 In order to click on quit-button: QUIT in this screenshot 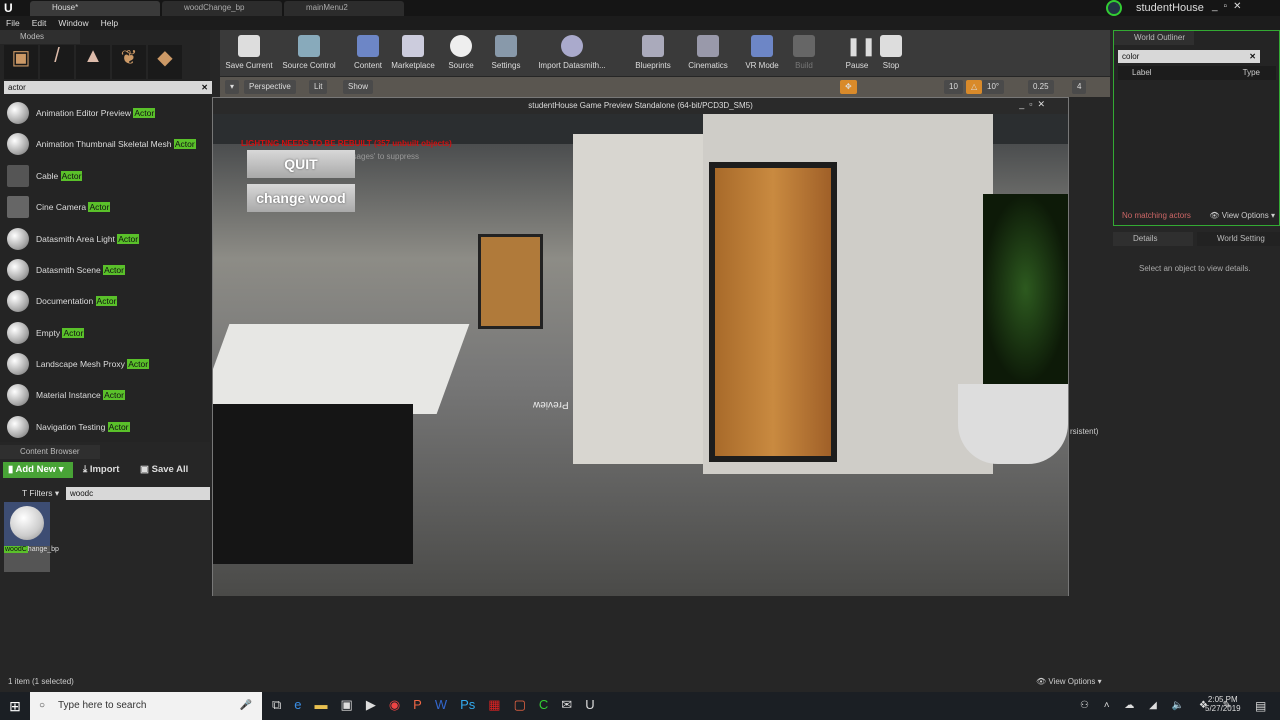, I will do `click(301, 164)`.